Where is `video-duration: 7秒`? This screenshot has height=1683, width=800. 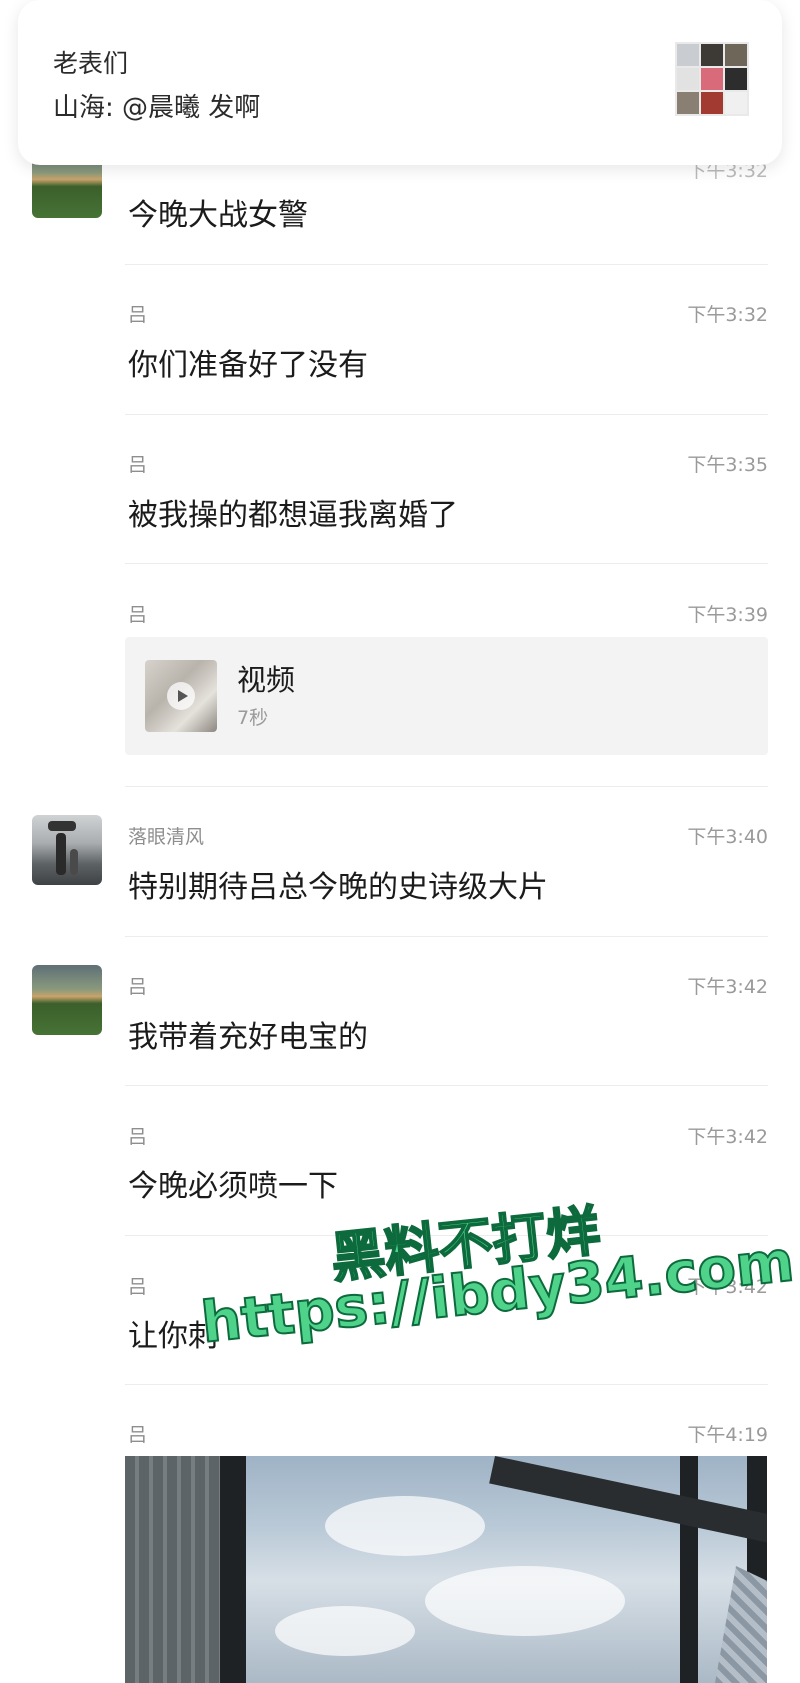 video-duration: 7秒 is located at coordinates (253, 718).